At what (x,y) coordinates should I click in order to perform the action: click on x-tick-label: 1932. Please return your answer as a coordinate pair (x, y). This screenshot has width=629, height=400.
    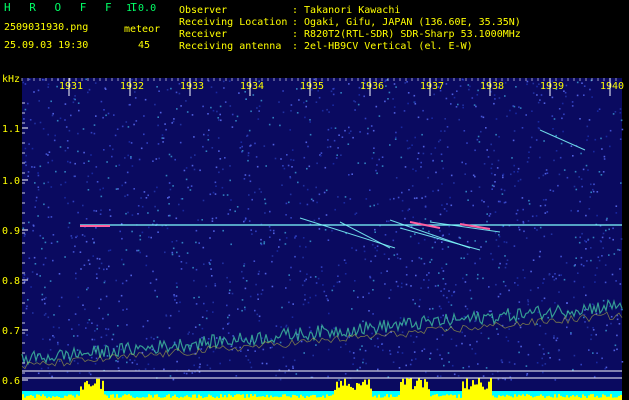
    Looking at the image, I should click on (132, 86).